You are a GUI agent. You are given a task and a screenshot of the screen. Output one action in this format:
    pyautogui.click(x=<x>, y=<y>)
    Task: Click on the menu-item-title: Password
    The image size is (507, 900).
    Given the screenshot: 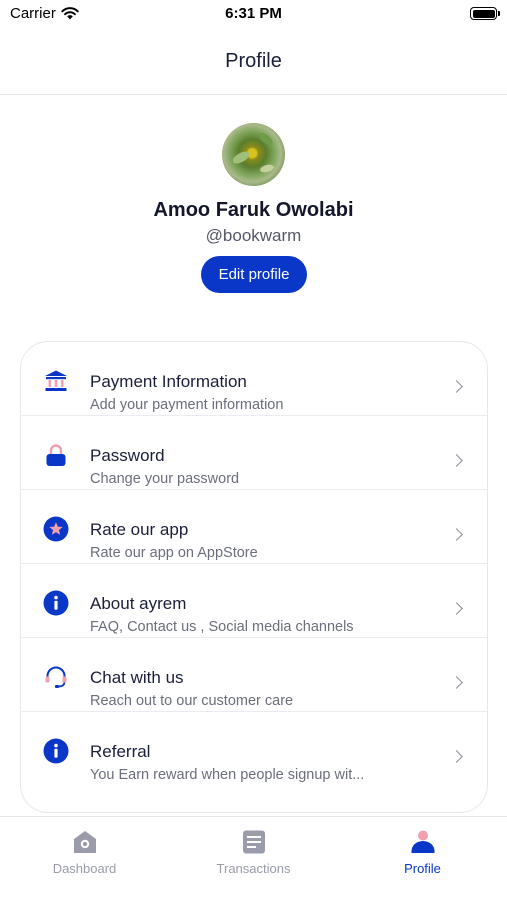 What is the action you would take?
    pyautogui.click(x=127, y=455)
    